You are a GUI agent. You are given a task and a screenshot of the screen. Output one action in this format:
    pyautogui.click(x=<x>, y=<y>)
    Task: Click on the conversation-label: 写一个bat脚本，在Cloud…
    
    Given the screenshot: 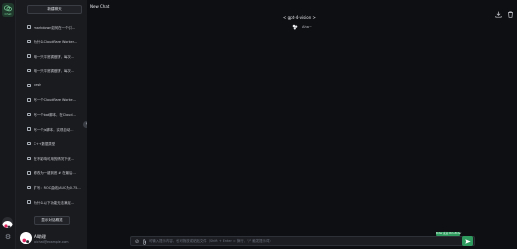 What is the action you would take?
    pyautogui.click(x=54, y=115)
    